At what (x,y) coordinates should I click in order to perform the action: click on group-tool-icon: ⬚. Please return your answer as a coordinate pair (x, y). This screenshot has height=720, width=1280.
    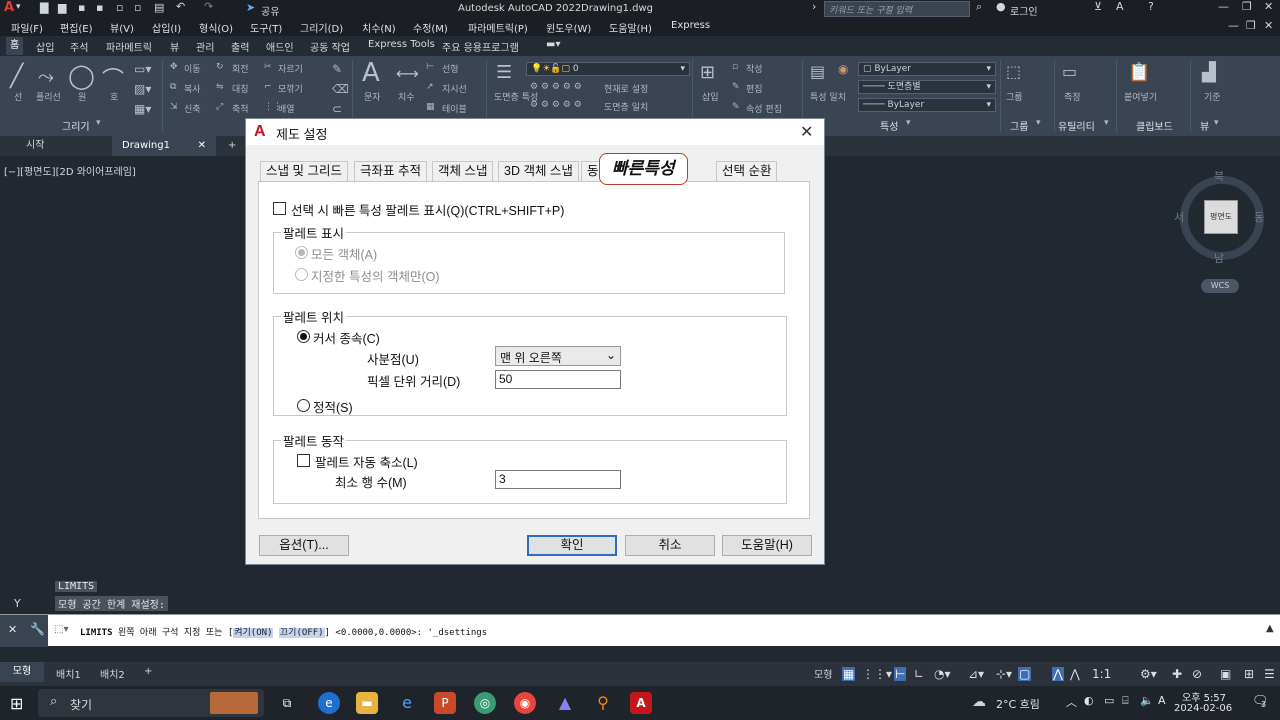
    Looking at the image, I should click on (1013, 71).